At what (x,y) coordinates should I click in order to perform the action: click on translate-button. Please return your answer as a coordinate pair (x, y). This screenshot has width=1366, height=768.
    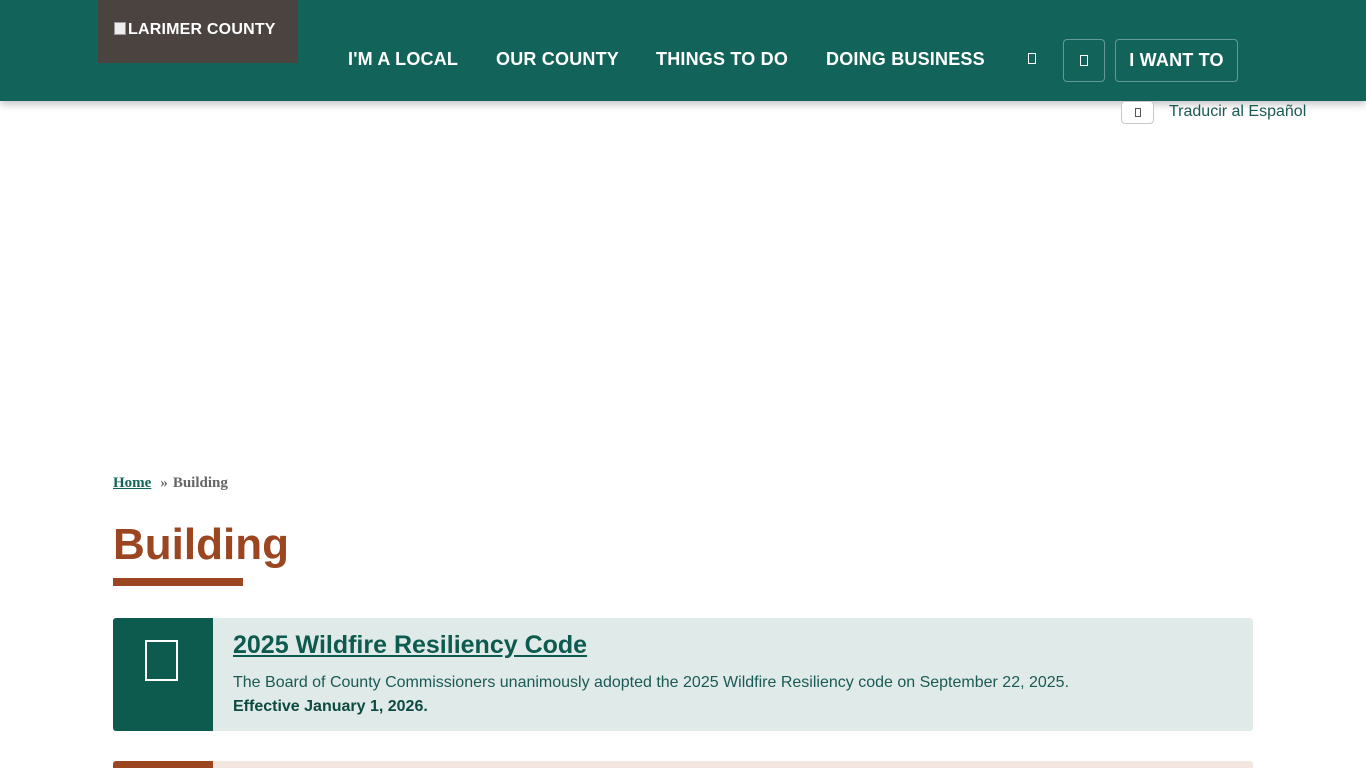
    Looking at the image, I should click on (1137, 112).